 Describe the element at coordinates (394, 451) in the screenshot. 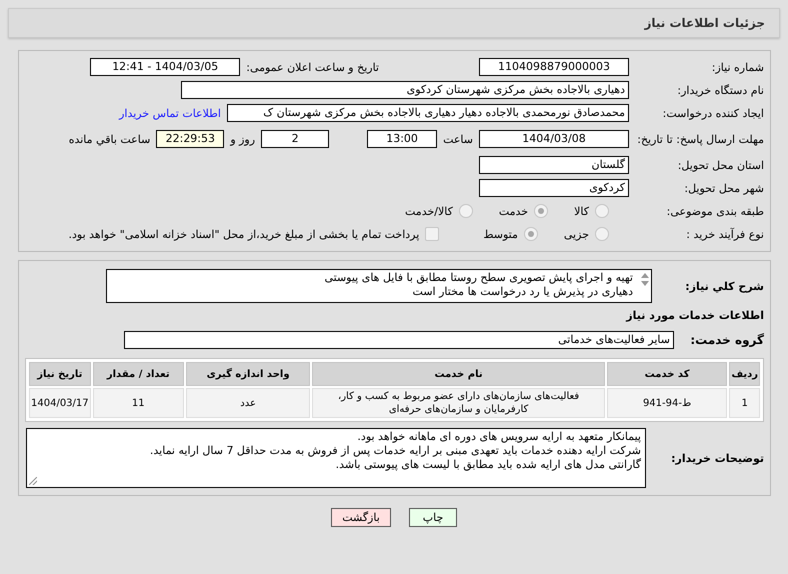

I see `text-line: شرکت ارایه دهنده خدمات باید تعهدی مبنی بر ارایه خدمات پس از فروش به مدت حداقل 7 سال ارایه نماید.` at that location.